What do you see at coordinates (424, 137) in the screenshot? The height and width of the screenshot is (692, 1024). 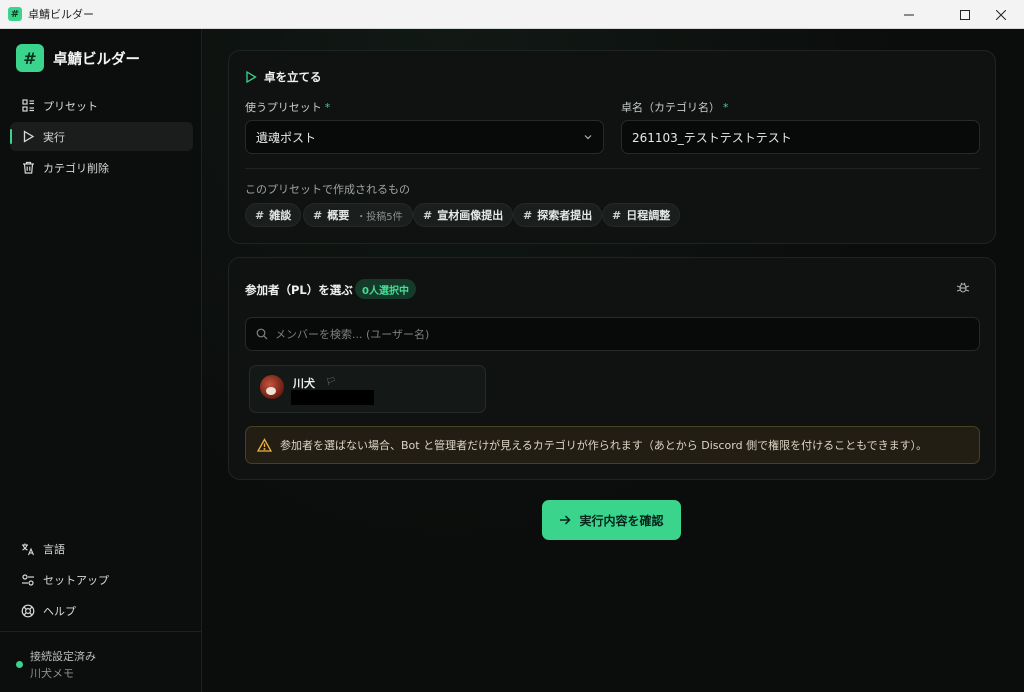 I see `preset-select: 遺魂ポスト` at bounding box center [424, 137].